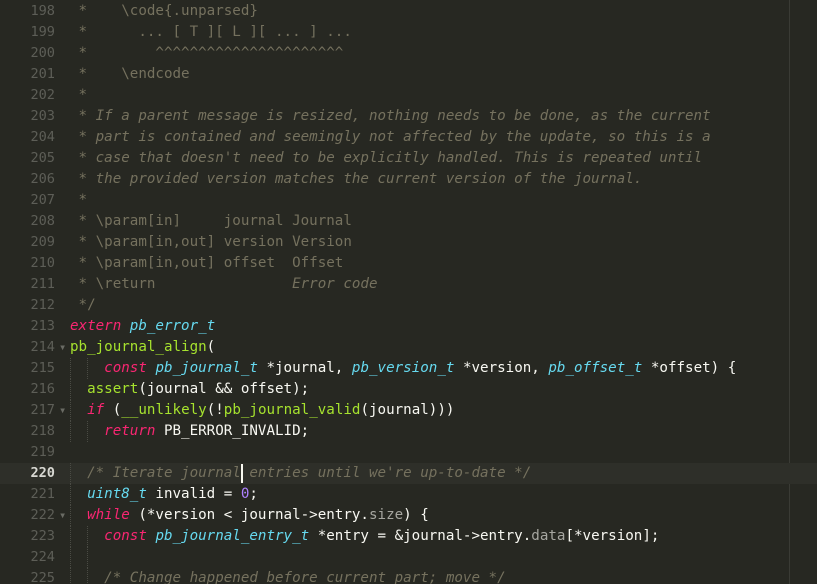 This screenshot has width=817, height=584. What do you see at coordinates (96, 326) in the screenshot?
I see `code-token: extern` at bounding box center [96, 326].